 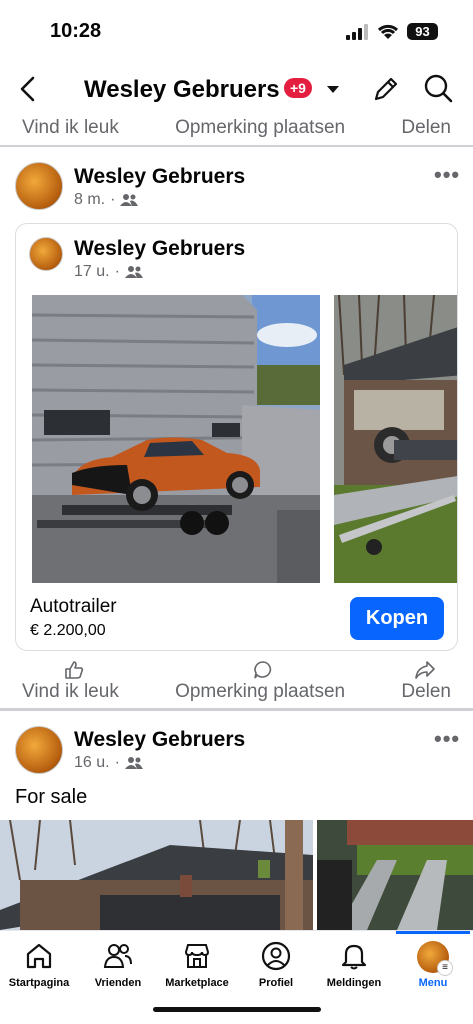 What do you see at coordinates (92, 272) in the screenshot?
I see `shared-post-time: 17 u.` at bounding box center [92, 272].